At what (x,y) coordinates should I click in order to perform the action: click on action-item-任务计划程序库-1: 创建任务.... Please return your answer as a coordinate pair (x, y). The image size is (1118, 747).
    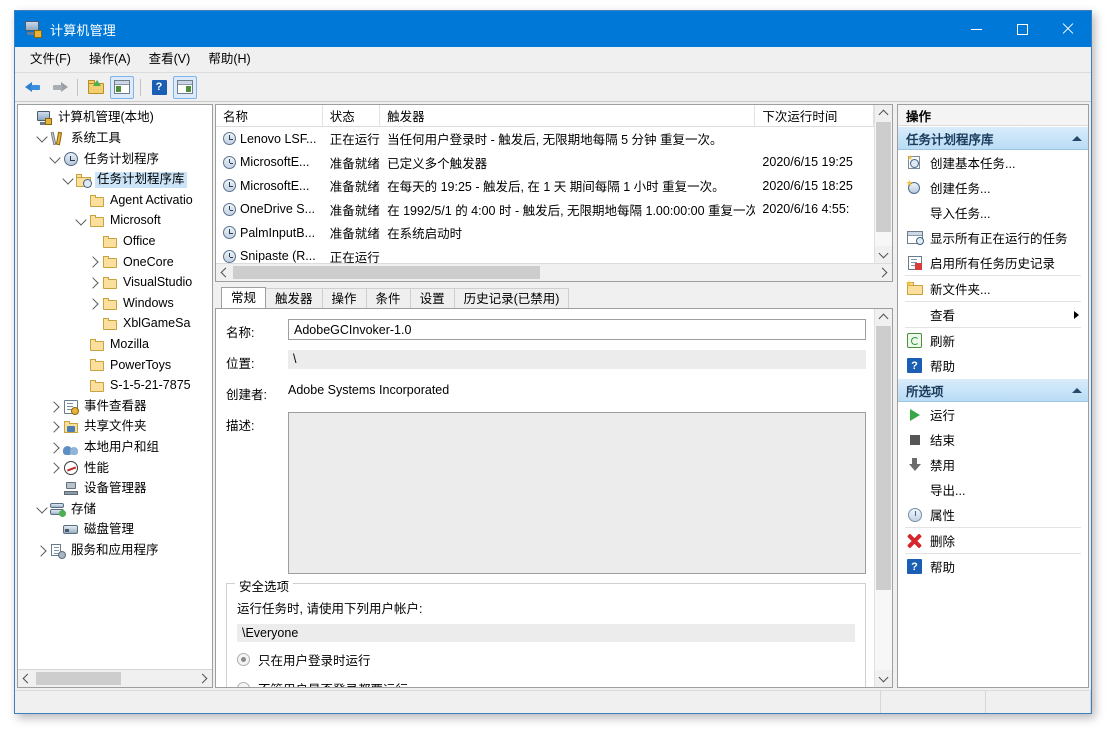
    Looking at the image, I should click on (993, 187).